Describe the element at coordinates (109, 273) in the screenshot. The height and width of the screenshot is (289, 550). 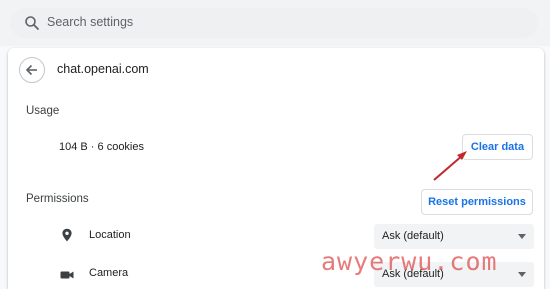
I see `permission-label-camera: Camera` at that location.